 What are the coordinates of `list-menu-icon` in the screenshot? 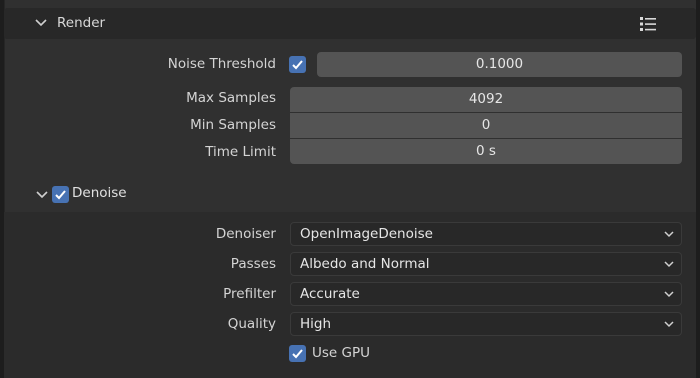 It's located at (648, 24).